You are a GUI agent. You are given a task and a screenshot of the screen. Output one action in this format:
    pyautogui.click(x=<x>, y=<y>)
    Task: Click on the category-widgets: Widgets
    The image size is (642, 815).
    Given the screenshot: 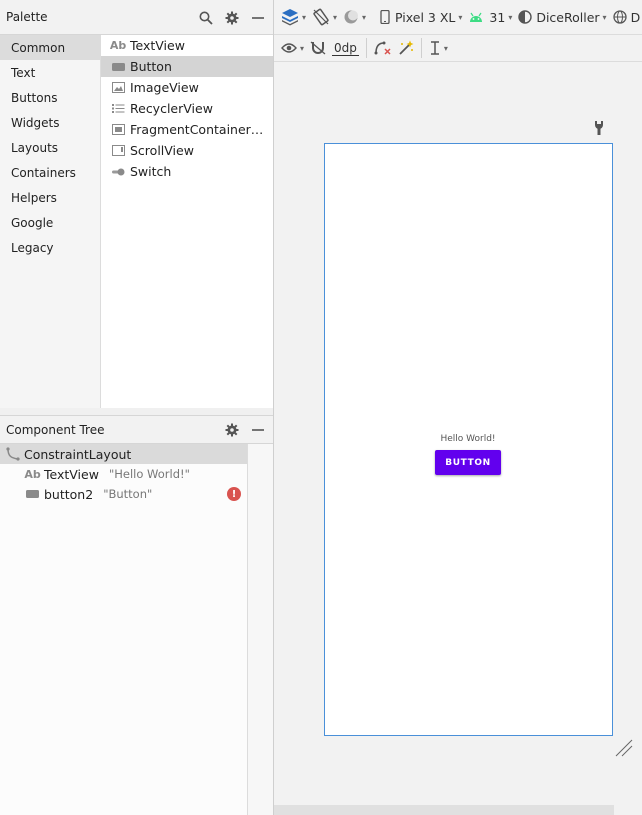 What is the action you would take?
    pyautogui.click(x=50, y=122)
    